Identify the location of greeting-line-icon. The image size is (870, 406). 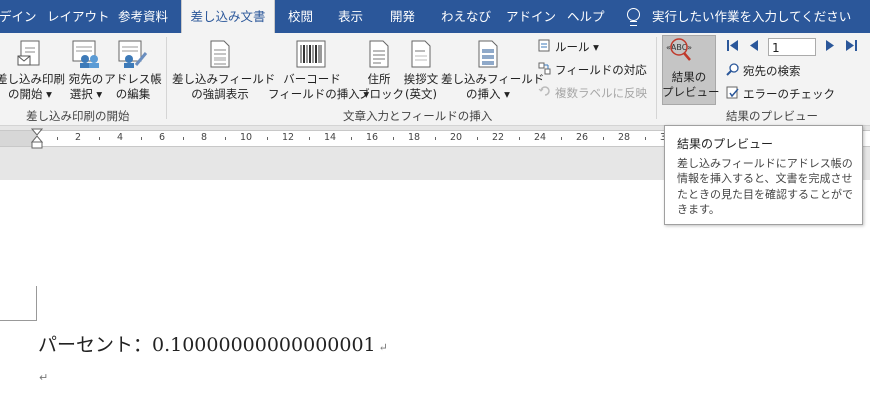
(421, 54).